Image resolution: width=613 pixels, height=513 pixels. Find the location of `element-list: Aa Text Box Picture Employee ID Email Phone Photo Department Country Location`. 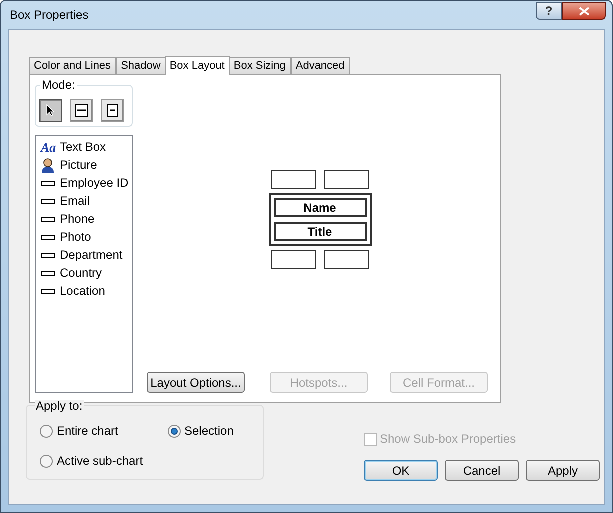

element-list: Aa Text Box Picture Employee ID Email Phone Photo Department Country Location is located at coordinates (84, 264).